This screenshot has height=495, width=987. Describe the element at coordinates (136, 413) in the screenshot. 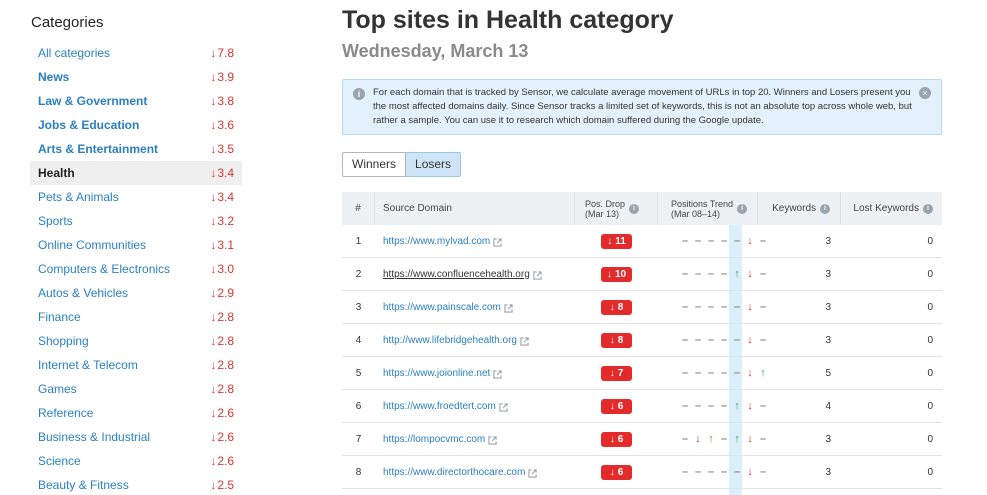

I see `sidebar-item: Reference ↓ 2.6` at that location.